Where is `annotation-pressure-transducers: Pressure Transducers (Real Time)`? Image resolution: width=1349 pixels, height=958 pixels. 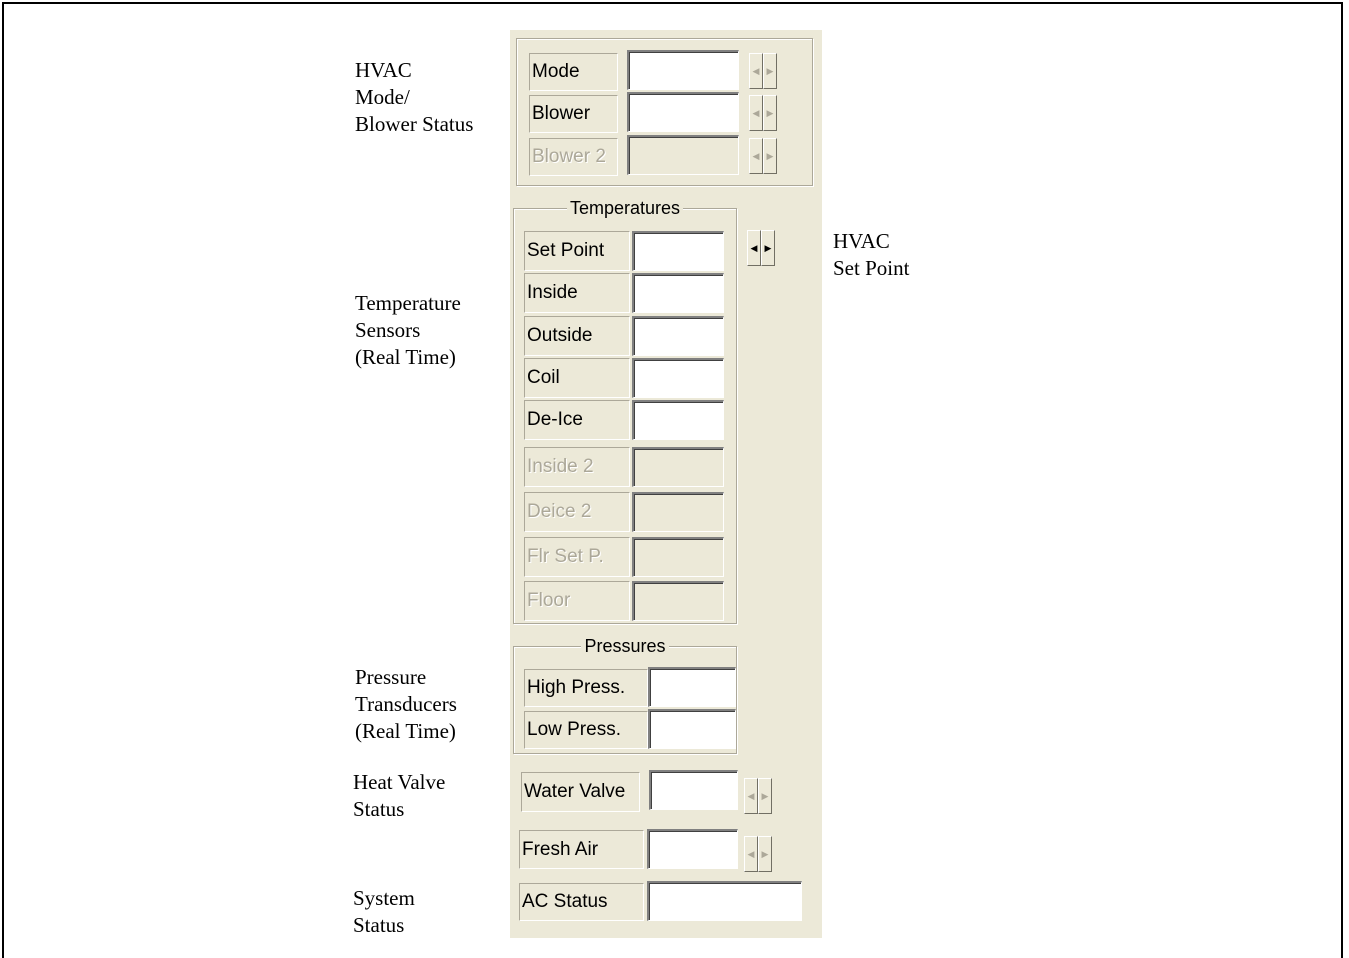 annotation-pressure-transducers: Pressure Transducers (Real Time) is located at coordinates (406, 704).